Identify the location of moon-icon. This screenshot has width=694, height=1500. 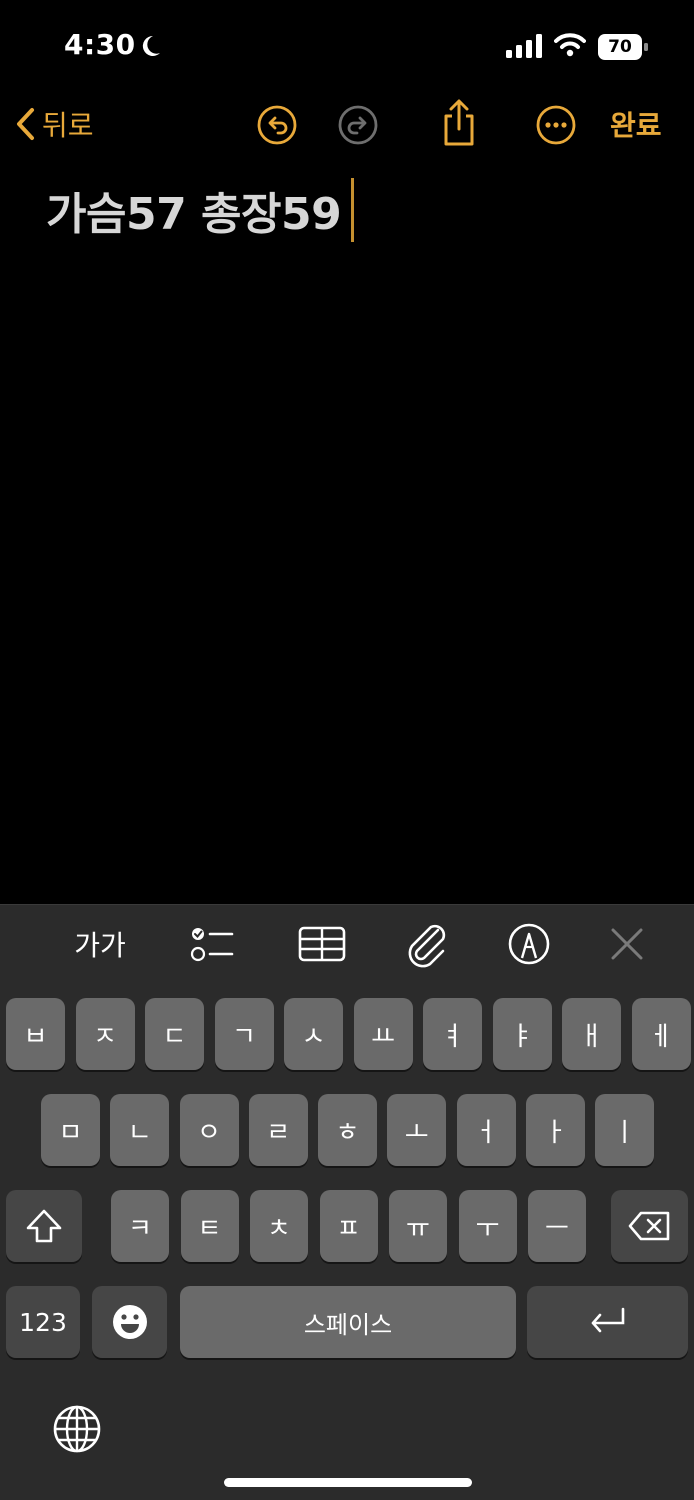
(151, 45).